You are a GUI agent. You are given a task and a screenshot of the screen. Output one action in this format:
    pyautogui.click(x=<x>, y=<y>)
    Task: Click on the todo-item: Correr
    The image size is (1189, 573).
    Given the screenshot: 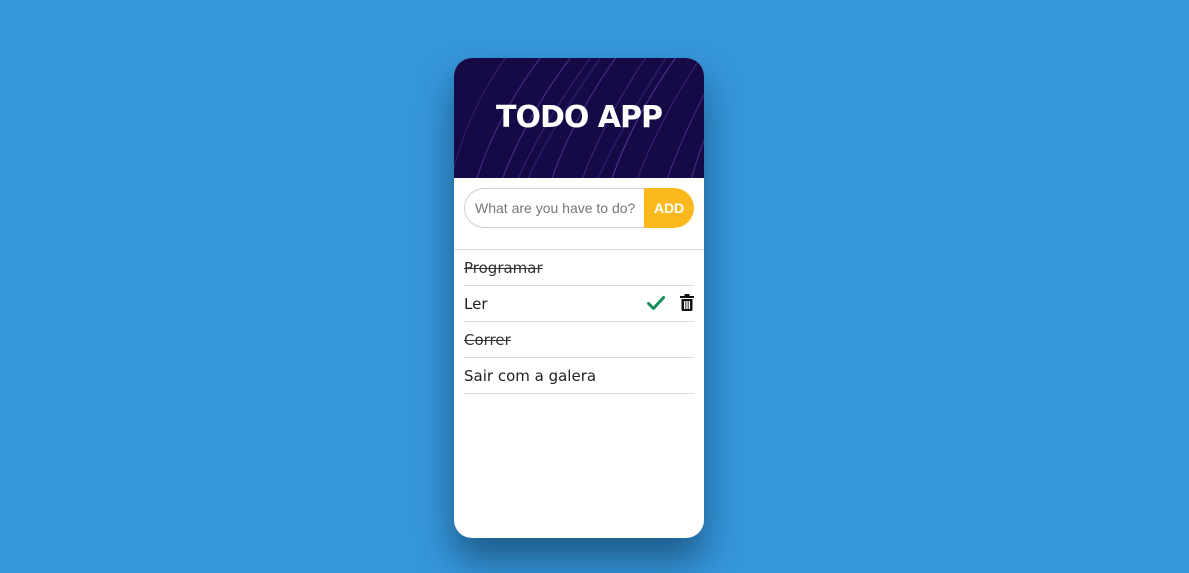 What is the action you would take?
    pyautogui.click(x=579, y=340)
    